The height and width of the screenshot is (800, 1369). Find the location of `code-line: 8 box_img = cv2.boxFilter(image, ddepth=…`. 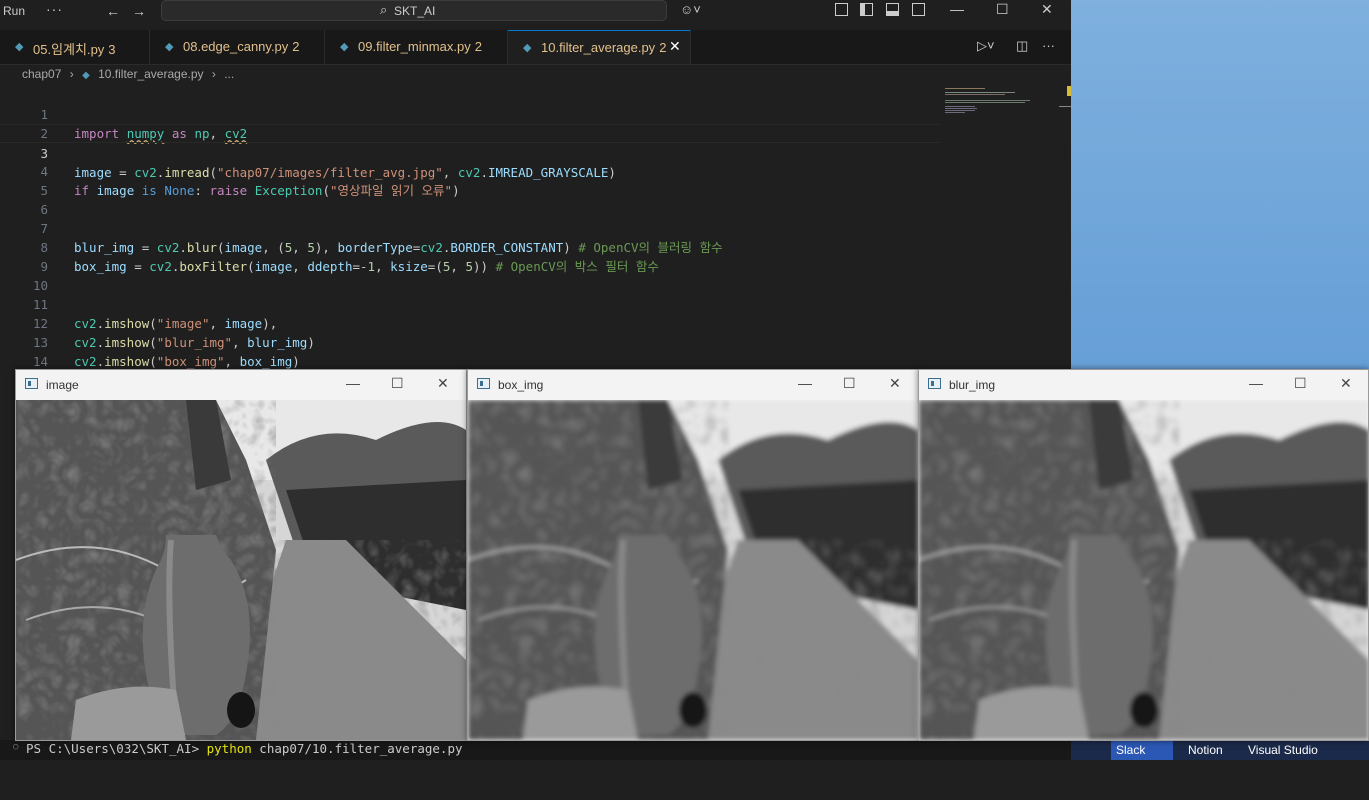

code-line: 8 box_img = cv2.boxFilter(image, ddepth=… is located at coordinates (470, 246).